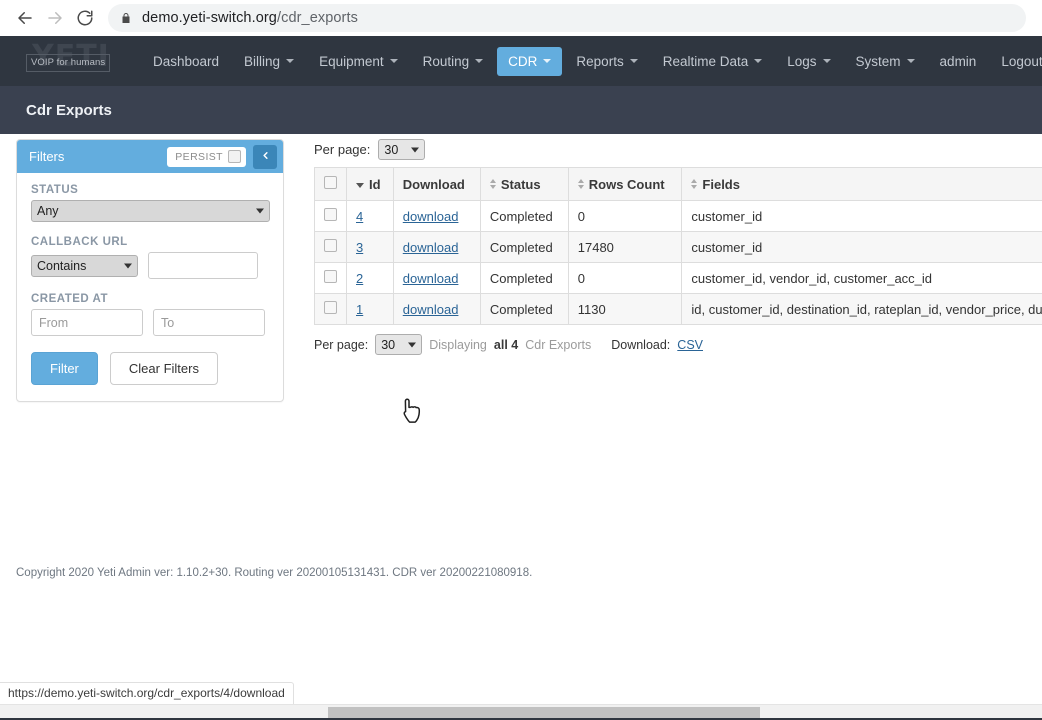  Describe the element at coordinates (317, 17) in the screenshot. I see `url-path: /cdr_exports` at that location.